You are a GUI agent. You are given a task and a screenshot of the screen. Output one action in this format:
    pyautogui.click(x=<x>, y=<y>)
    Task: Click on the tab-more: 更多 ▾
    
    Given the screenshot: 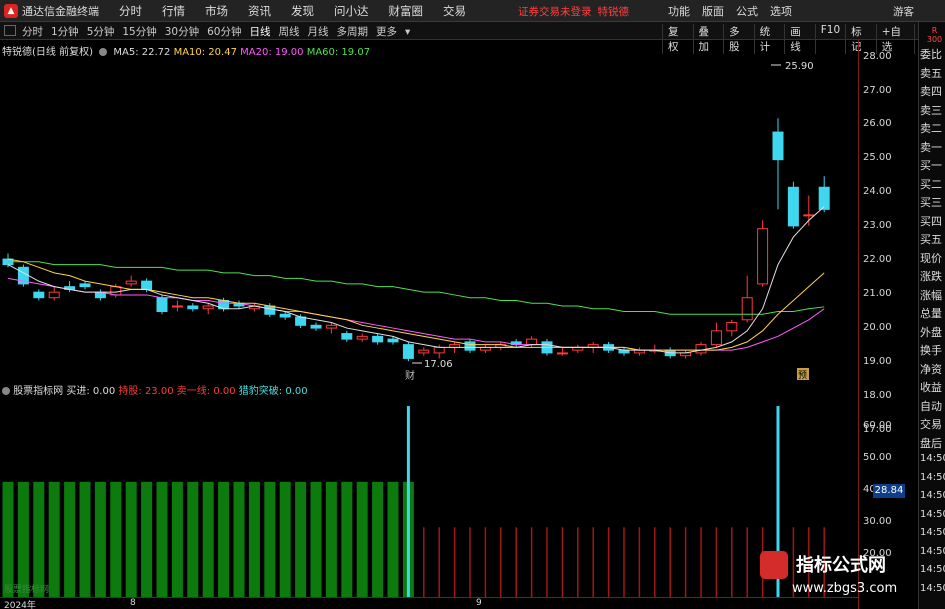 What is the action you would take?
    pyautogui.click(x=397, y=31)
    